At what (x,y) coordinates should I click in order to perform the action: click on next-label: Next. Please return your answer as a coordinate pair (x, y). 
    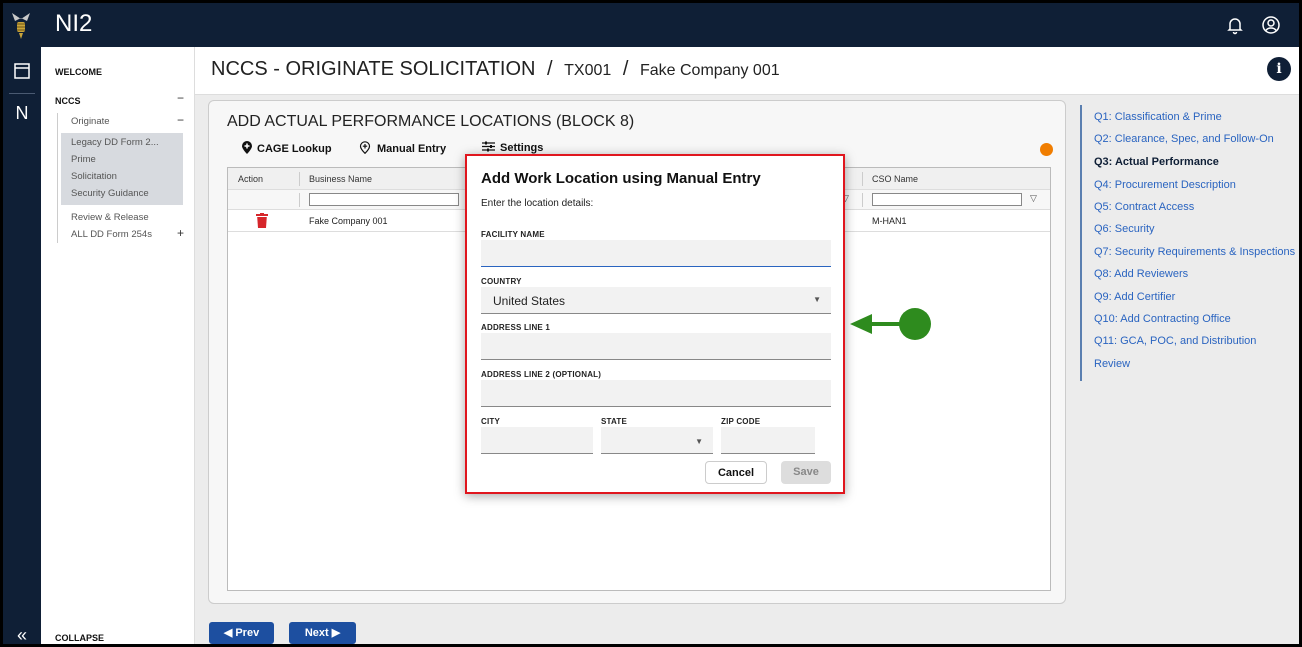
    Looking at the image, I should click on (316, 633).